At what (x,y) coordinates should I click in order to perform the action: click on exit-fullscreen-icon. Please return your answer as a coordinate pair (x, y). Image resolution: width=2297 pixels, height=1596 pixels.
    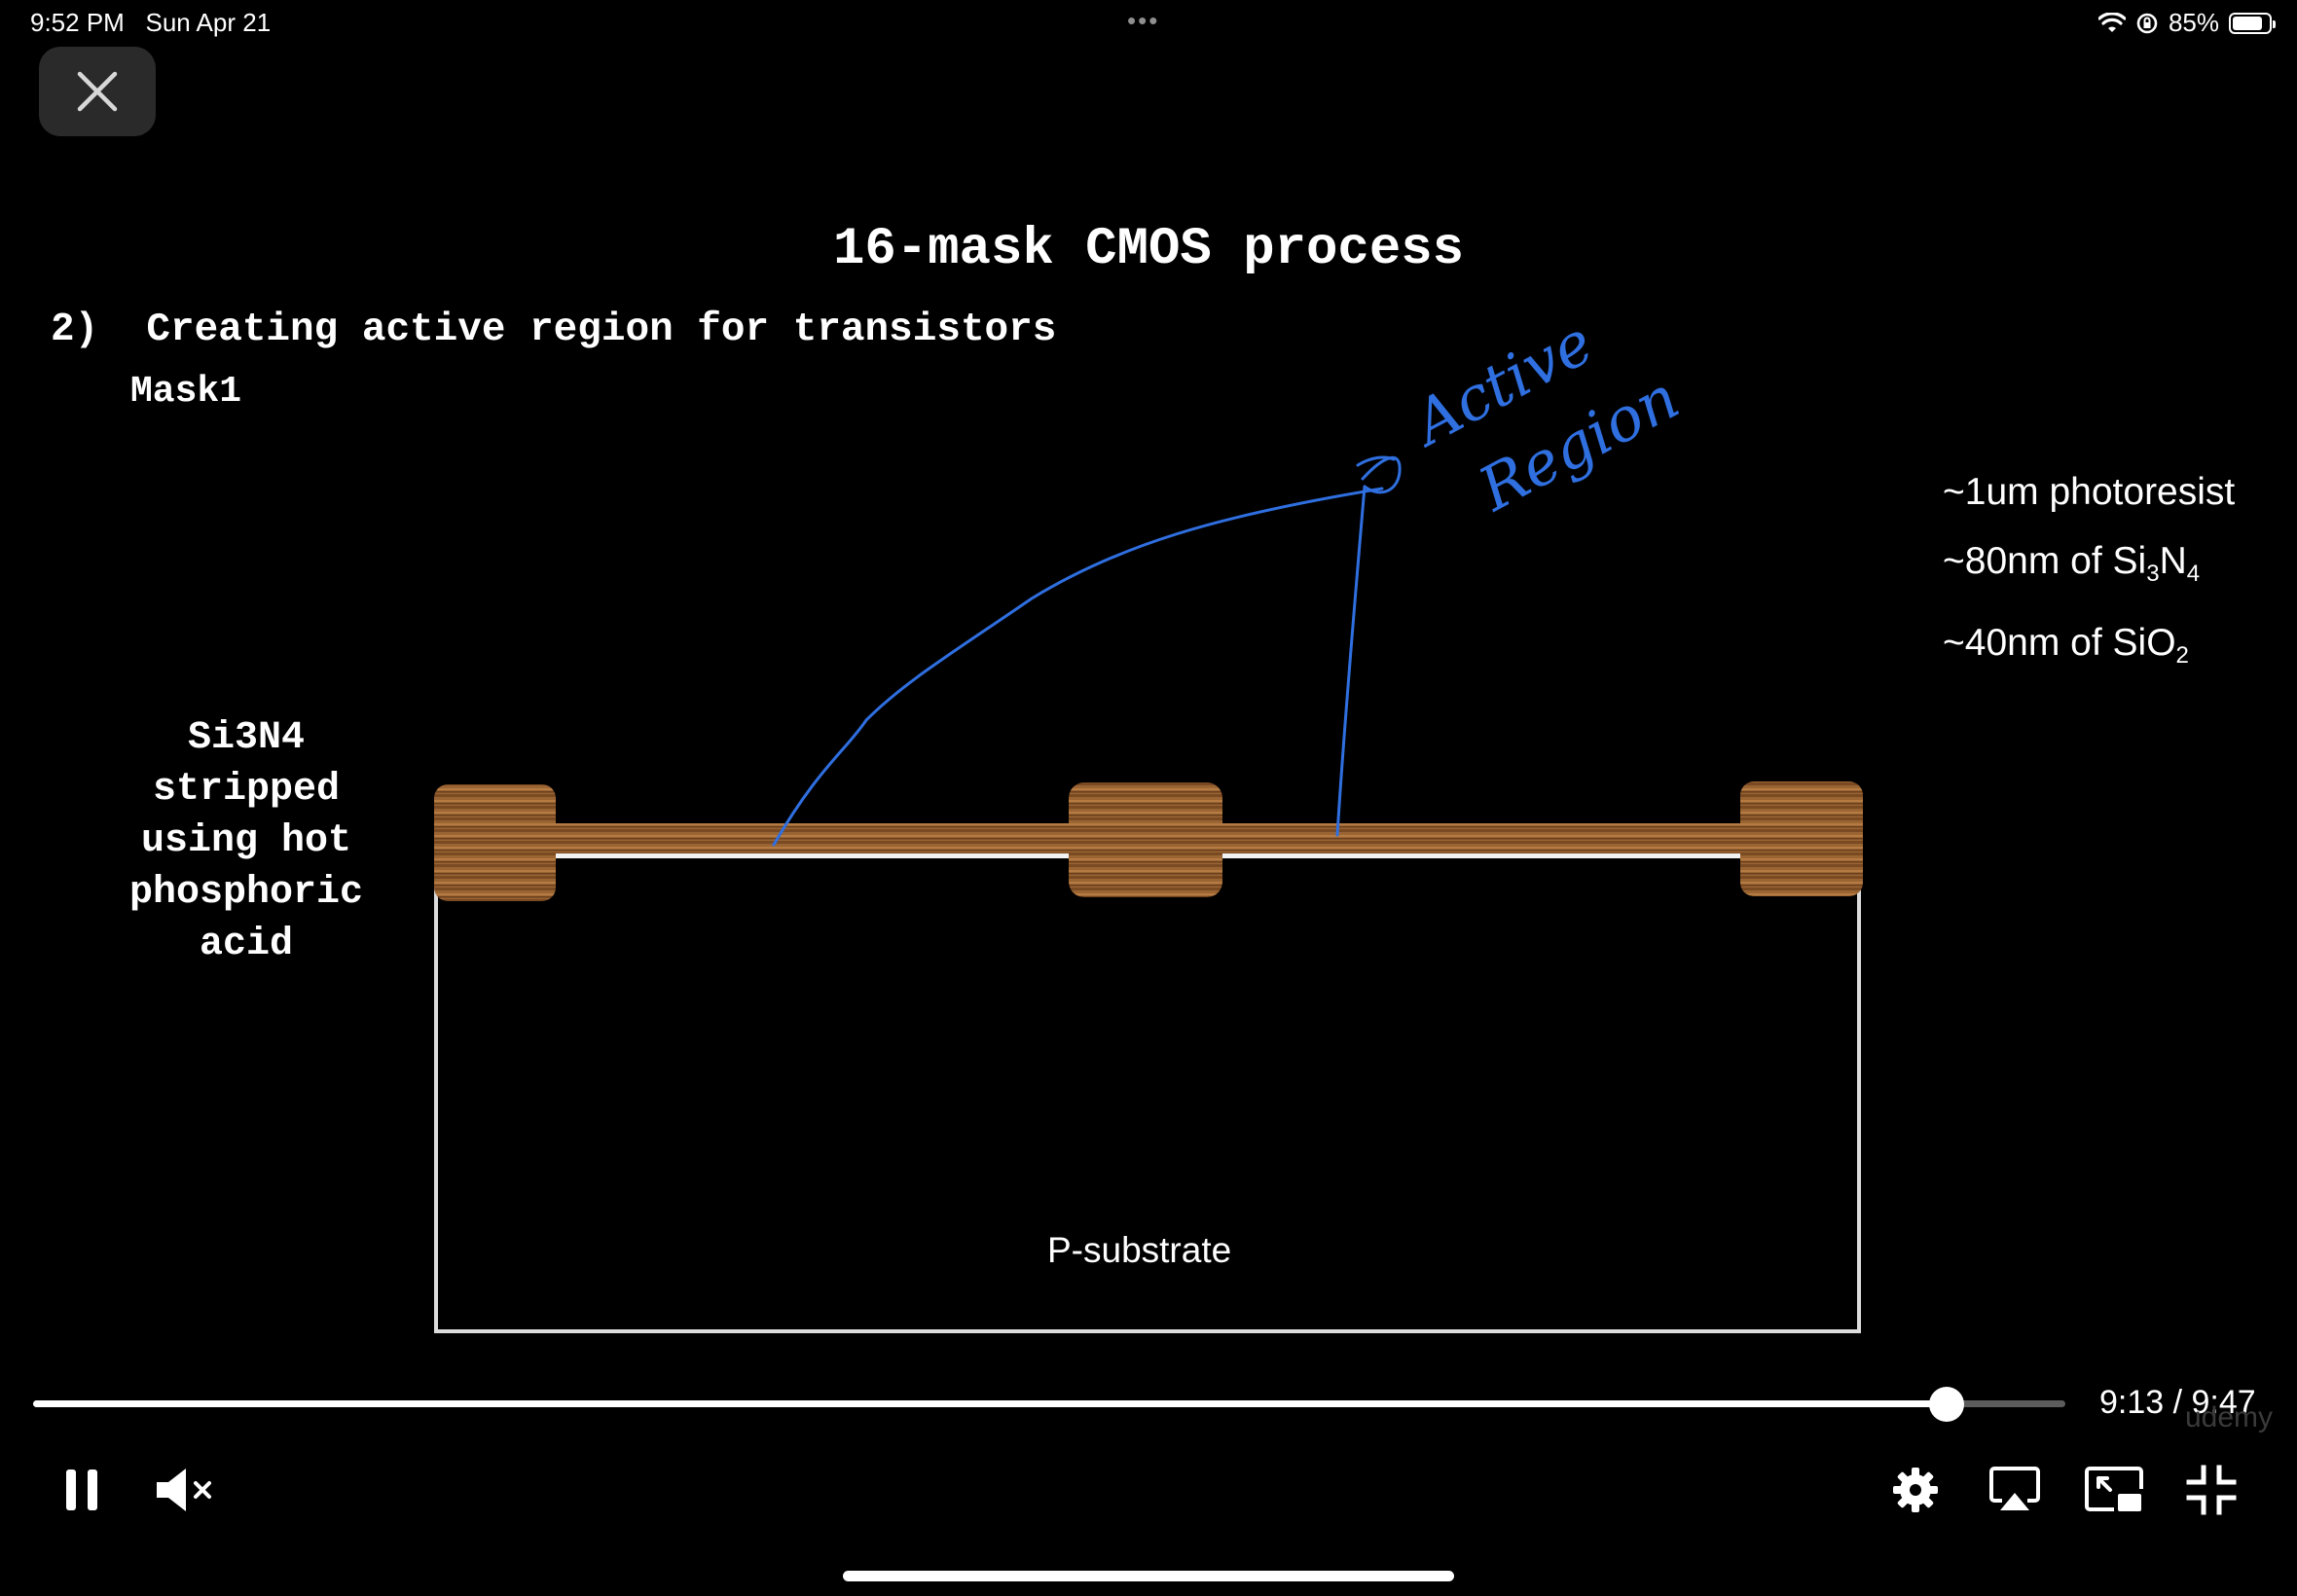
    Looking at the image, I should click on (2211, 1490).